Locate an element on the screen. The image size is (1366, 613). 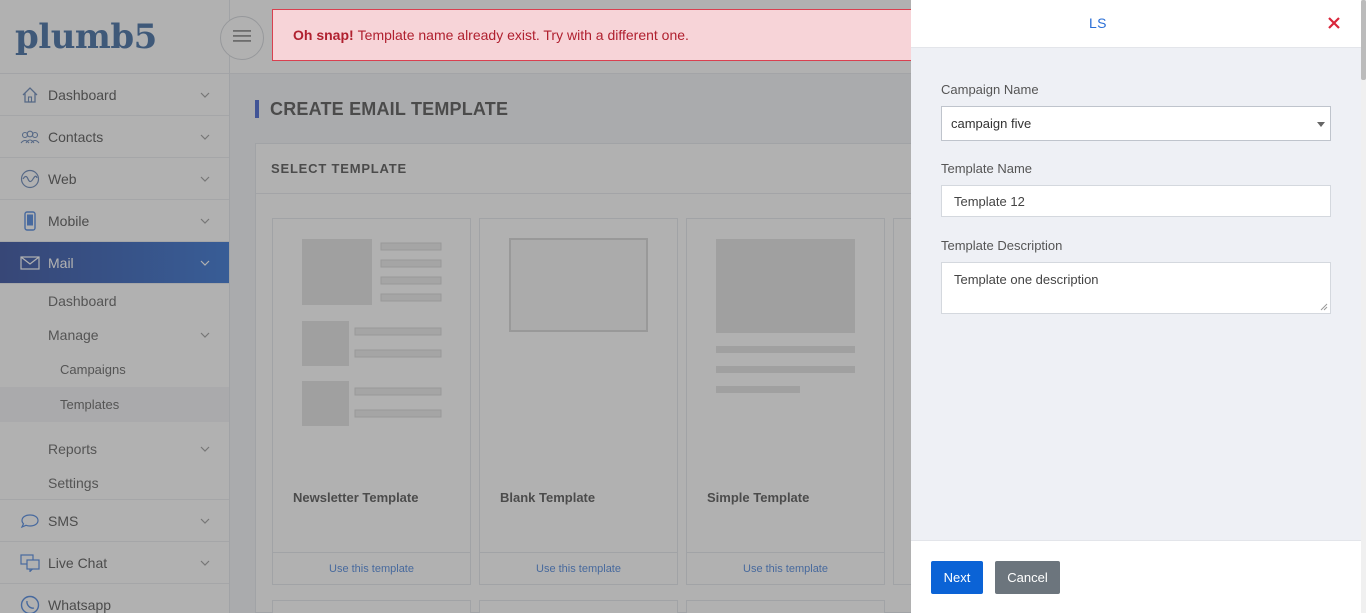
template-description-label: Template Description is located at coordinates (1002, 245).